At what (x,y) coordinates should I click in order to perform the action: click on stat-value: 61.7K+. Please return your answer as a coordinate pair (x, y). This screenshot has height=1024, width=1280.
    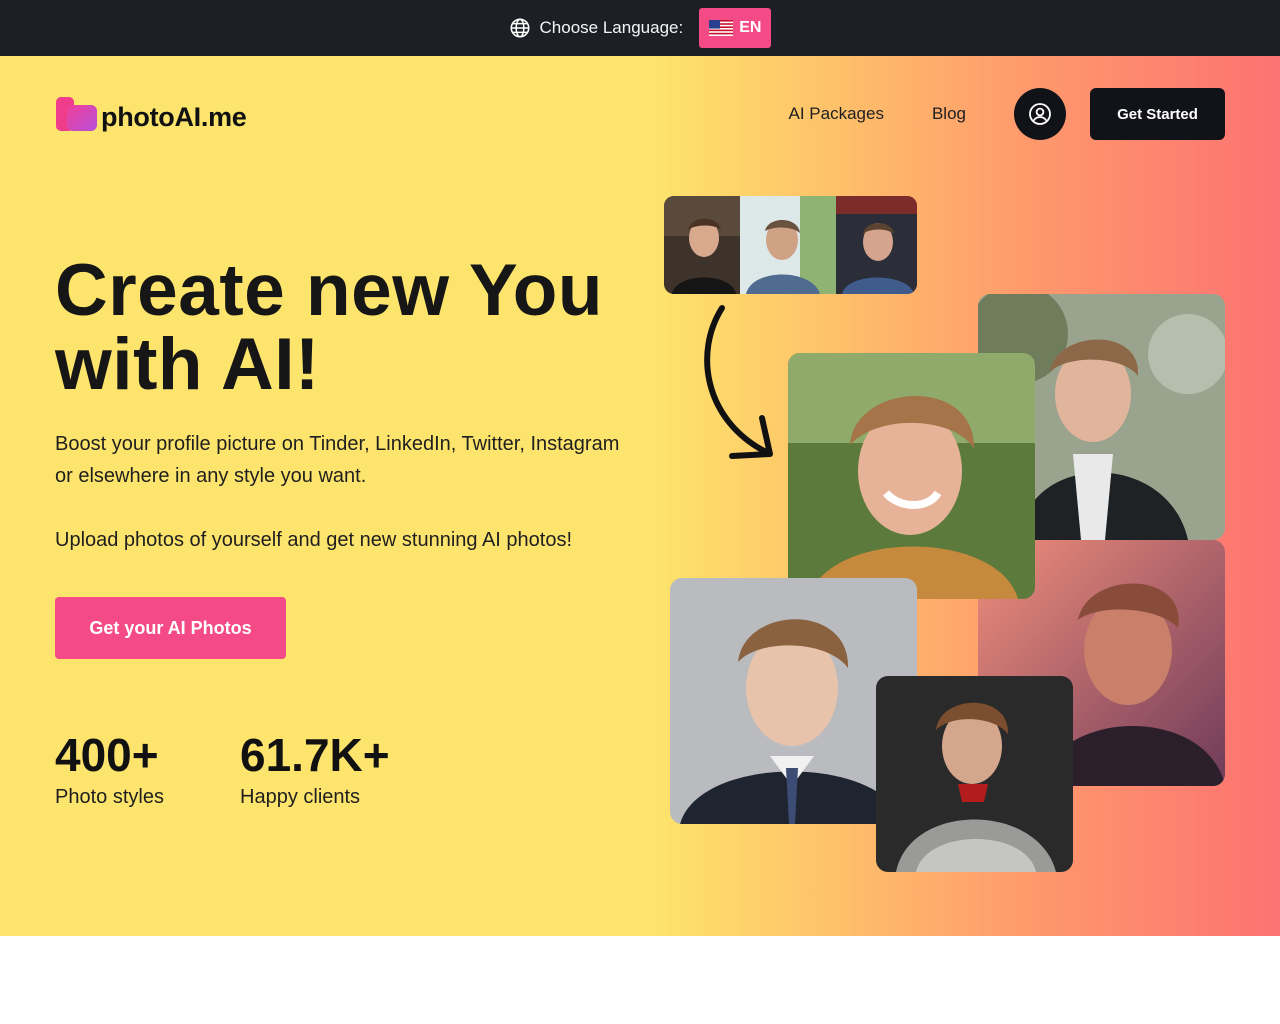
    Looking at the image, I should click on (315, 755).